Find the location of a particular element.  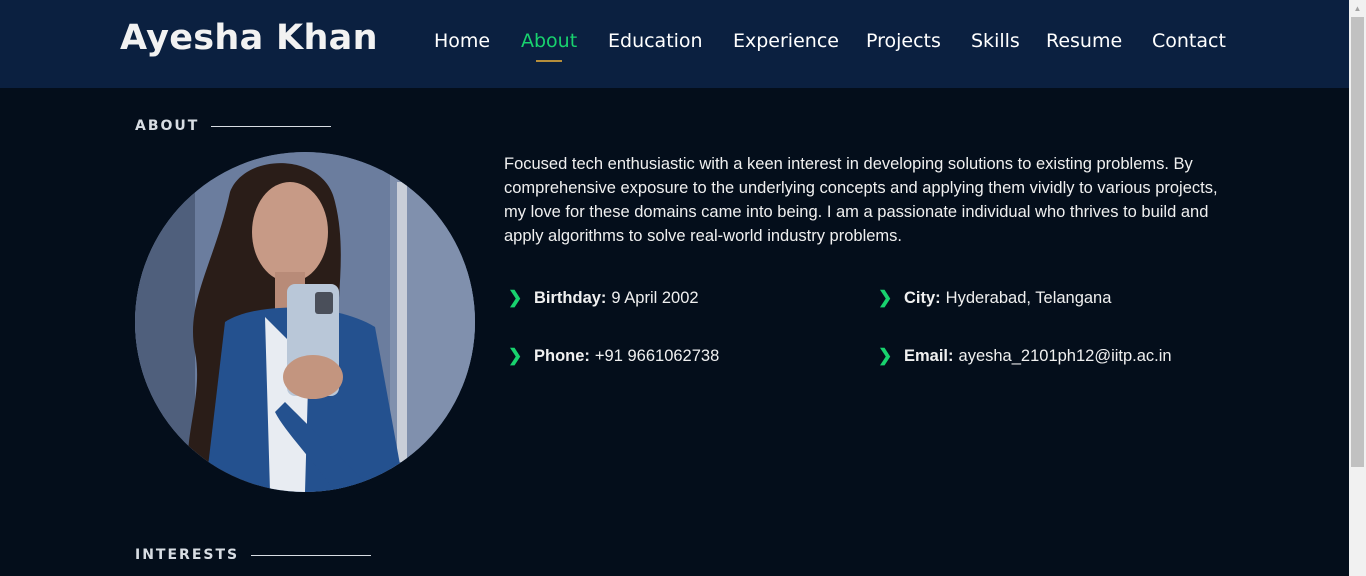

interests-title-text: INTERESTS is located at coordinates (187, 555).